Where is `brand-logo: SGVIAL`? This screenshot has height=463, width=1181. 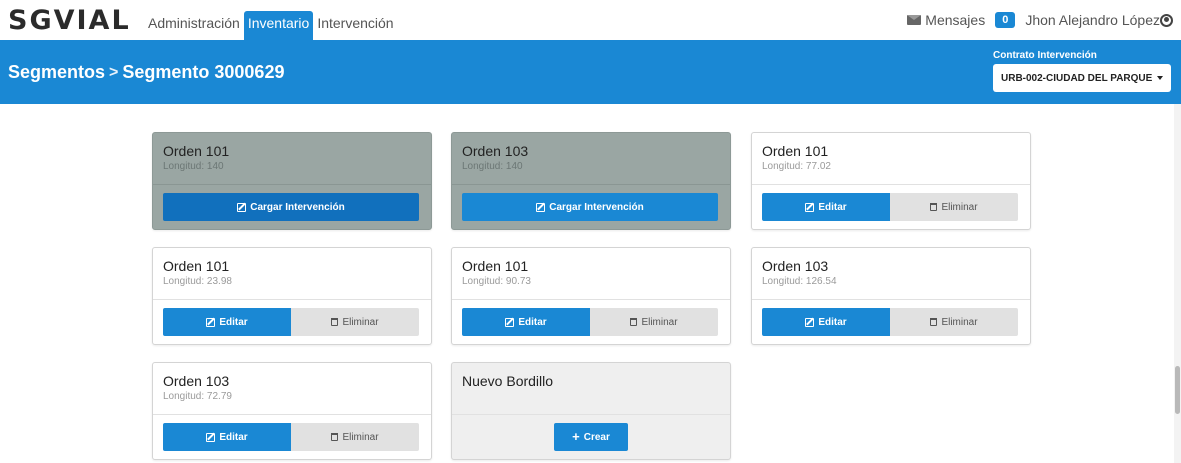 brand-logo: SGVIAL is located at coordinates (69, 21).